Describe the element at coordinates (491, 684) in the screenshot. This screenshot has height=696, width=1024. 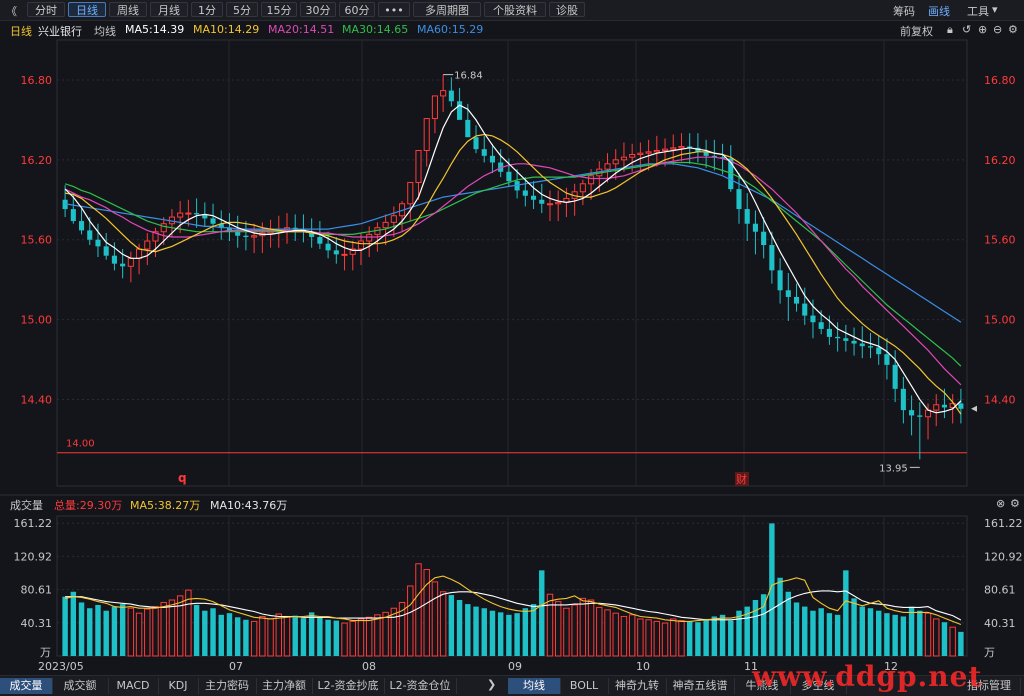
I see `chevron-right-icon: ❯` at that location.